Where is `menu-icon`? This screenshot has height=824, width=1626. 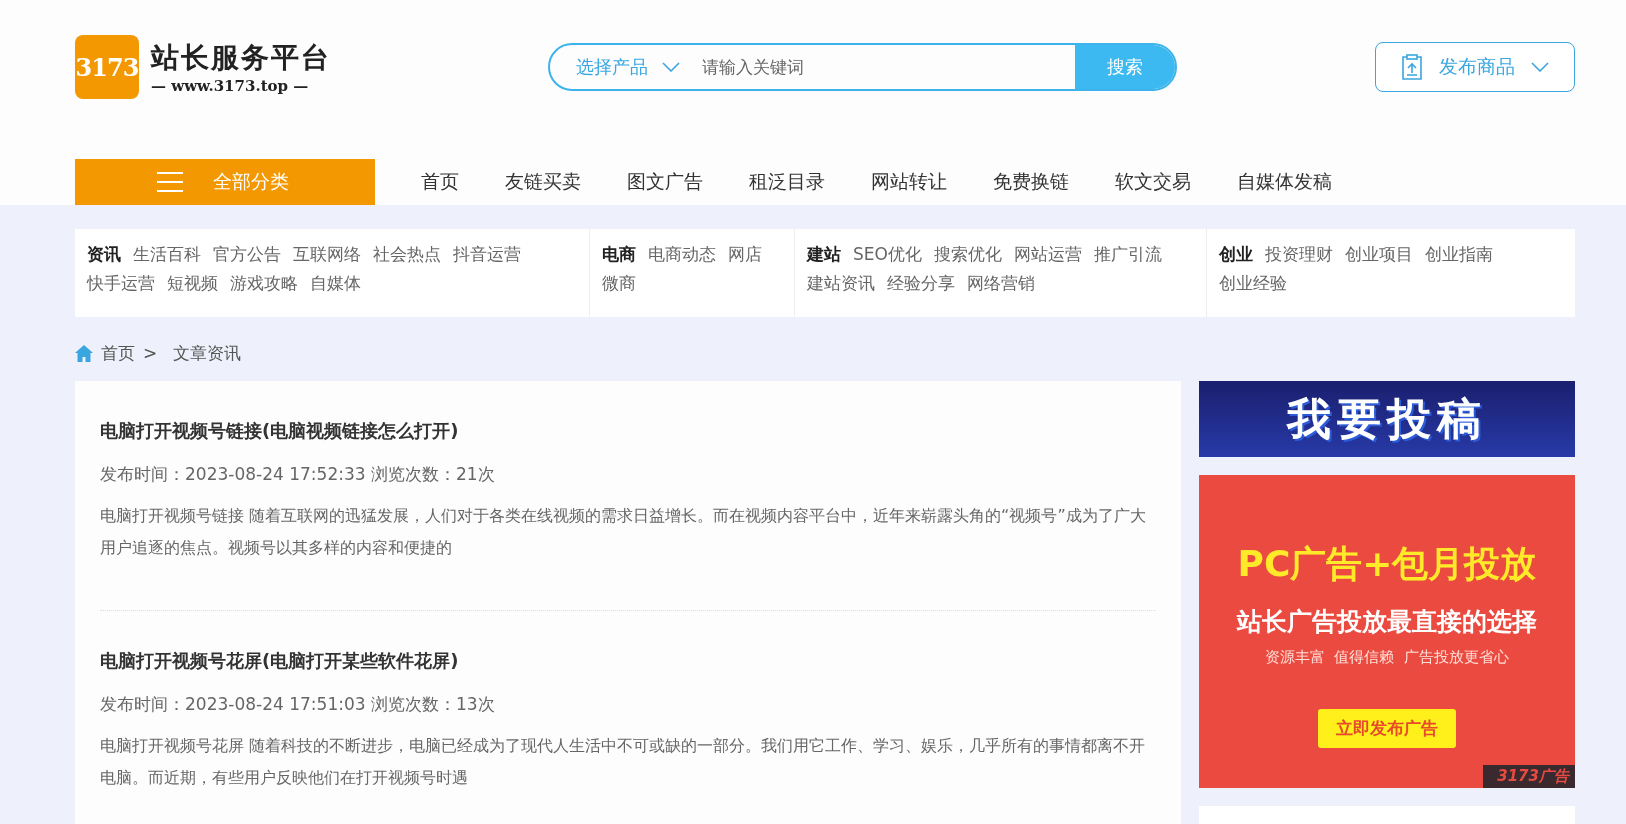
menu-icon is located at coordinates (170, 182).